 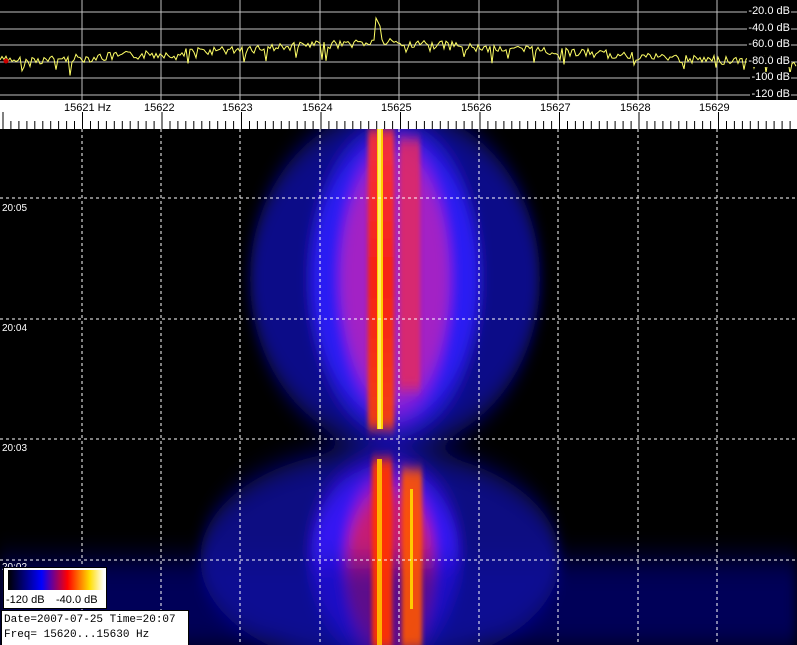 I want to click on color-scale-bar, so click(x=56, y=580).